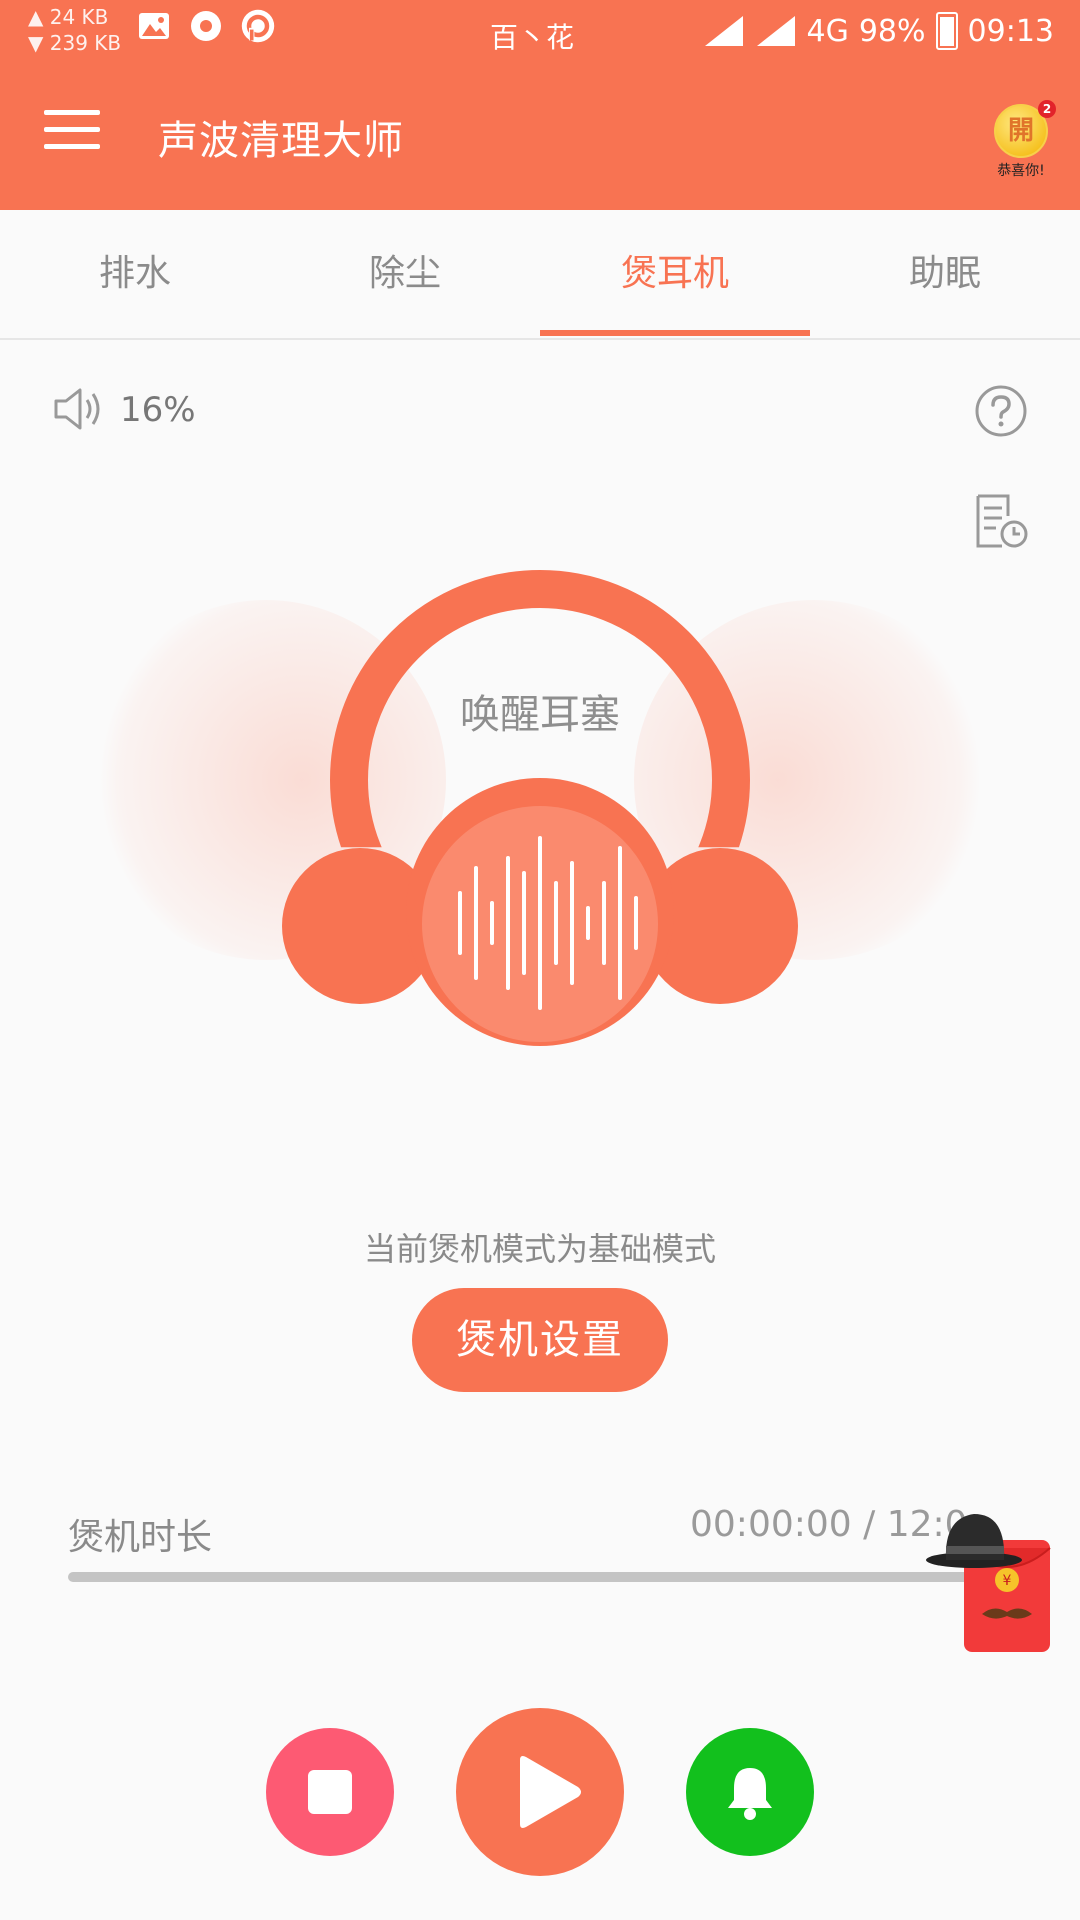 This screenshot has width=1080, height=1920. Describe the element at coordinates (675, 333) in the screenshot. I see `tab-indicator` at that location.